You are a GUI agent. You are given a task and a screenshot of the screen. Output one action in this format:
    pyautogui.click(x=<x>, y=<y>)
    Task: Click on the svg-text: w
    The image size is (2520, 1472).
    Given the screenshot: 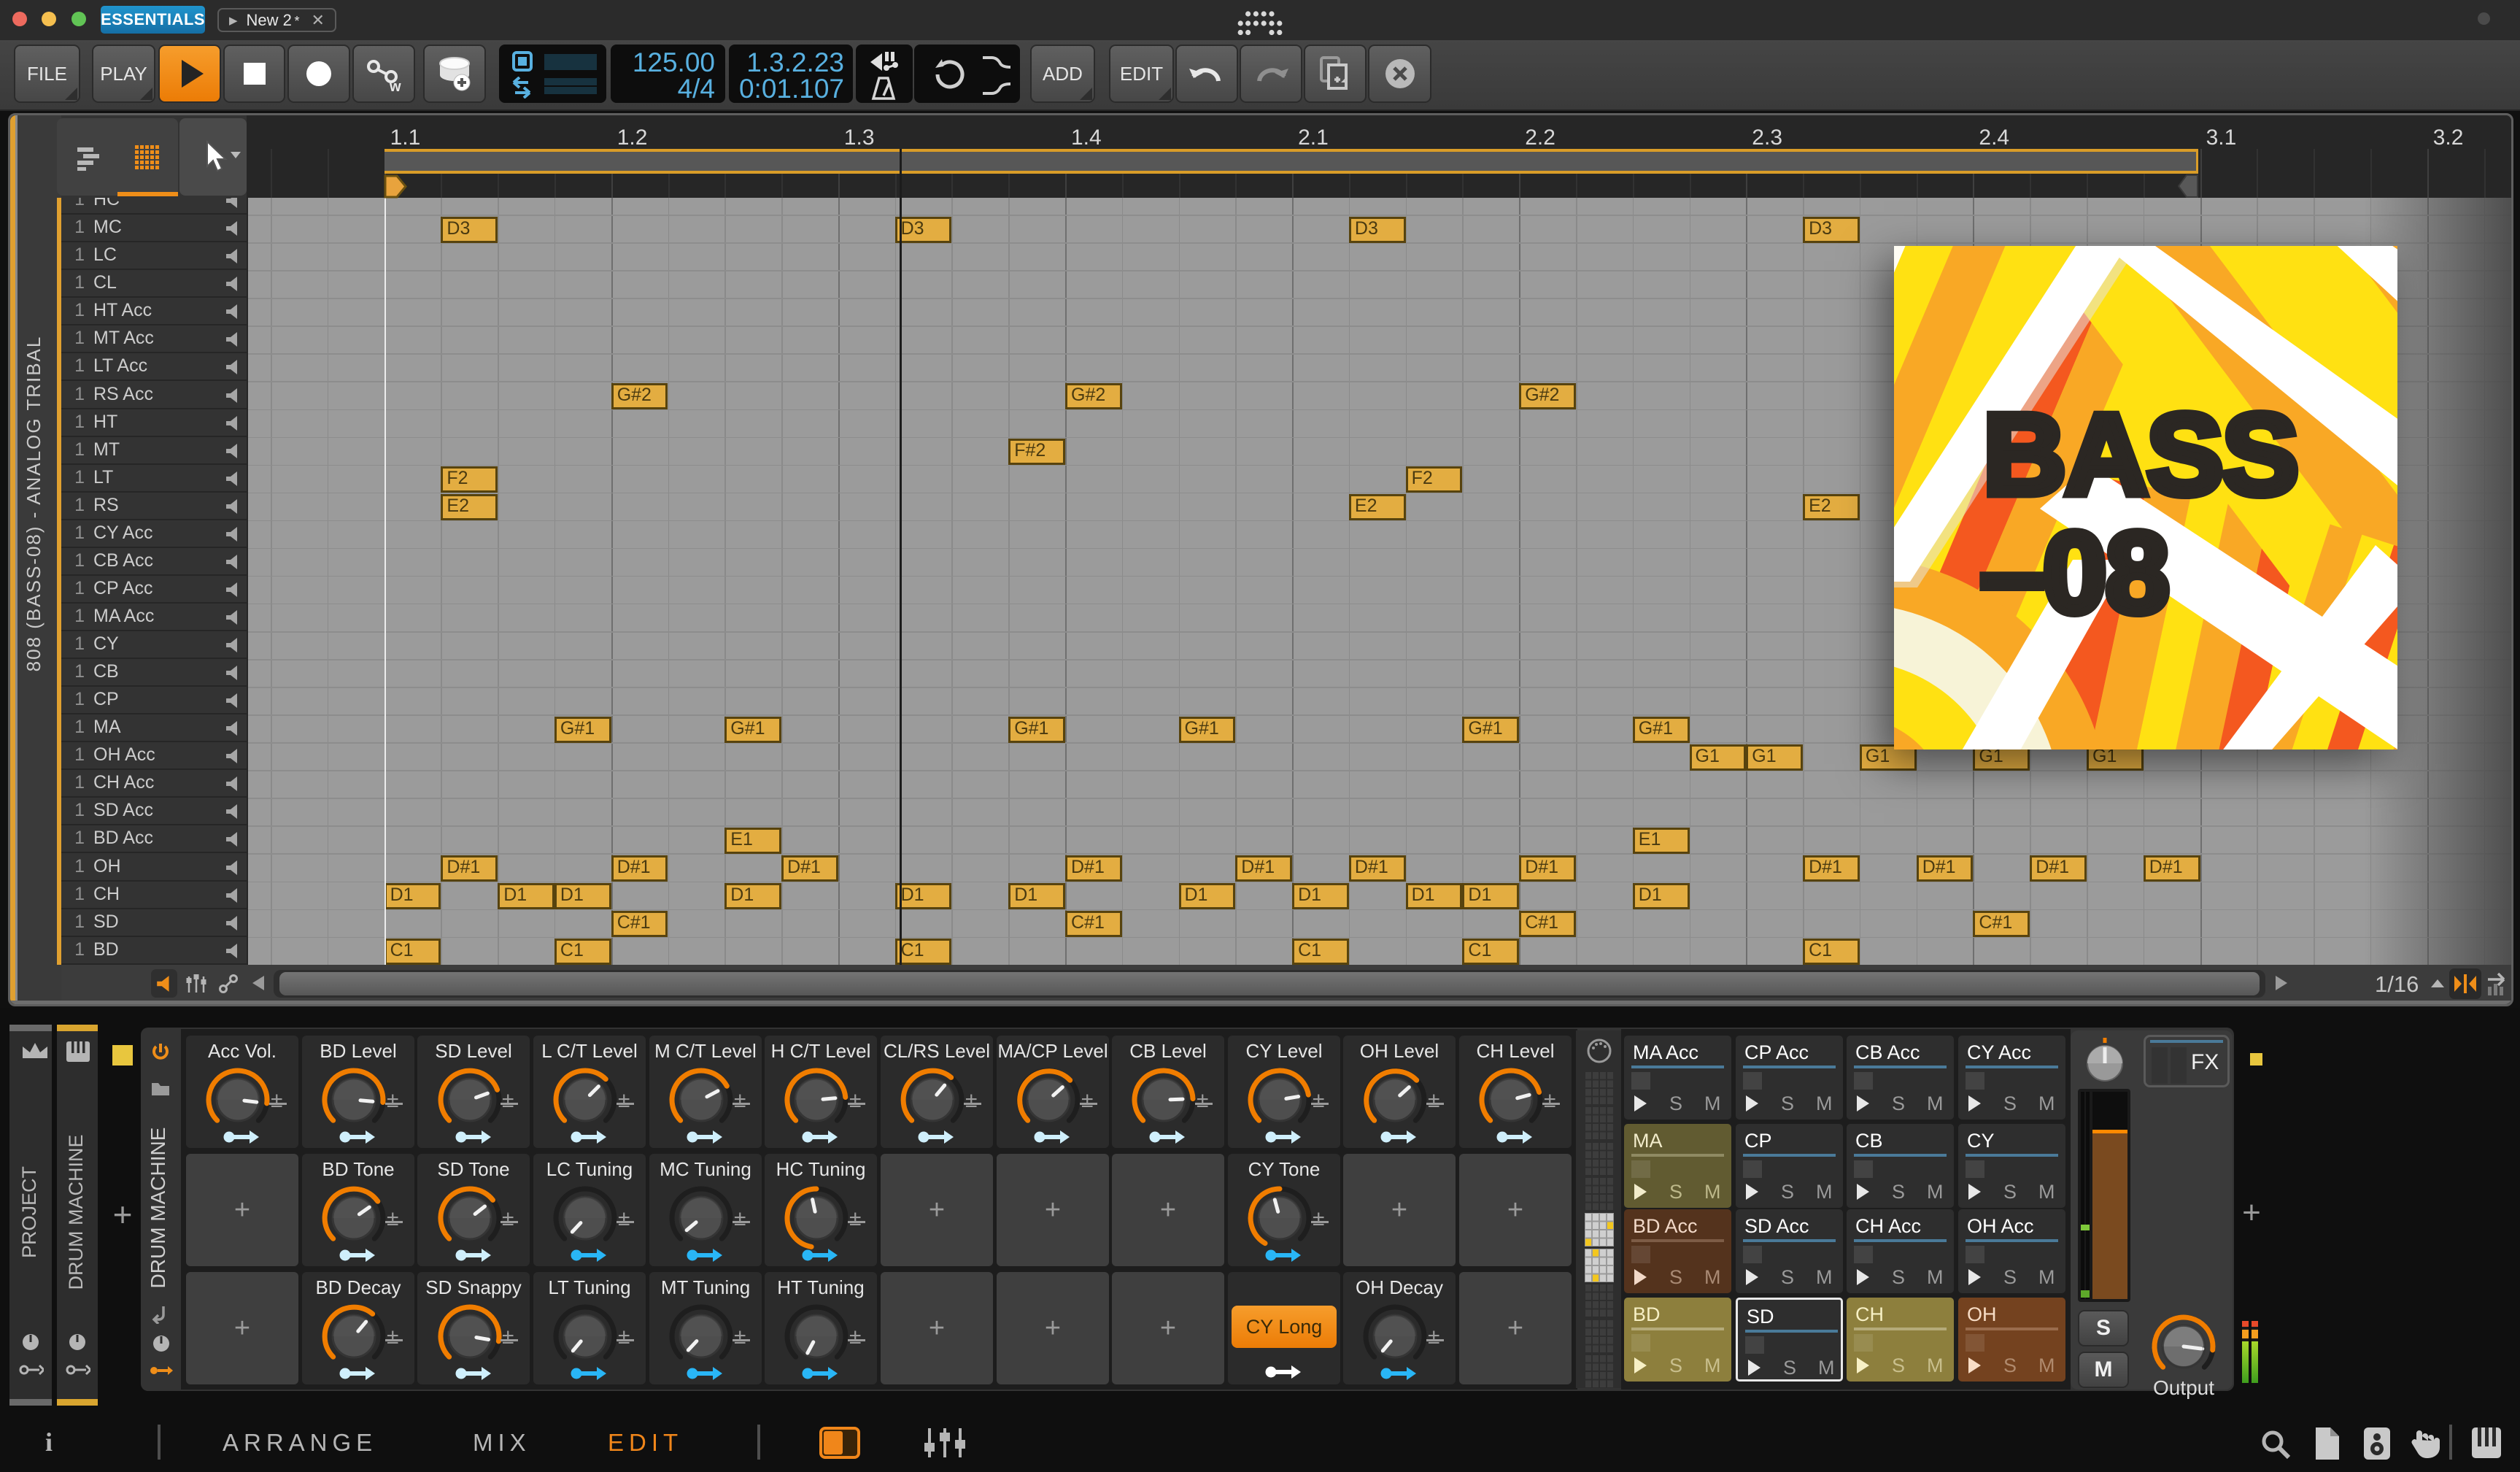 What is the action you would take?
    pyautogui.click(x=395, y=86)
    